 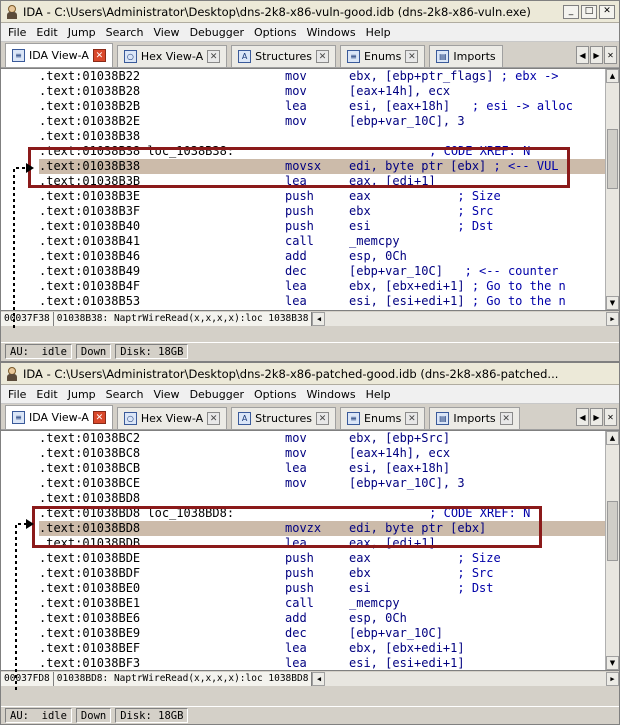 I want to click on disasm-line: .text:01038B3B lea eax, [edi+1], so click(x=322, y=181).